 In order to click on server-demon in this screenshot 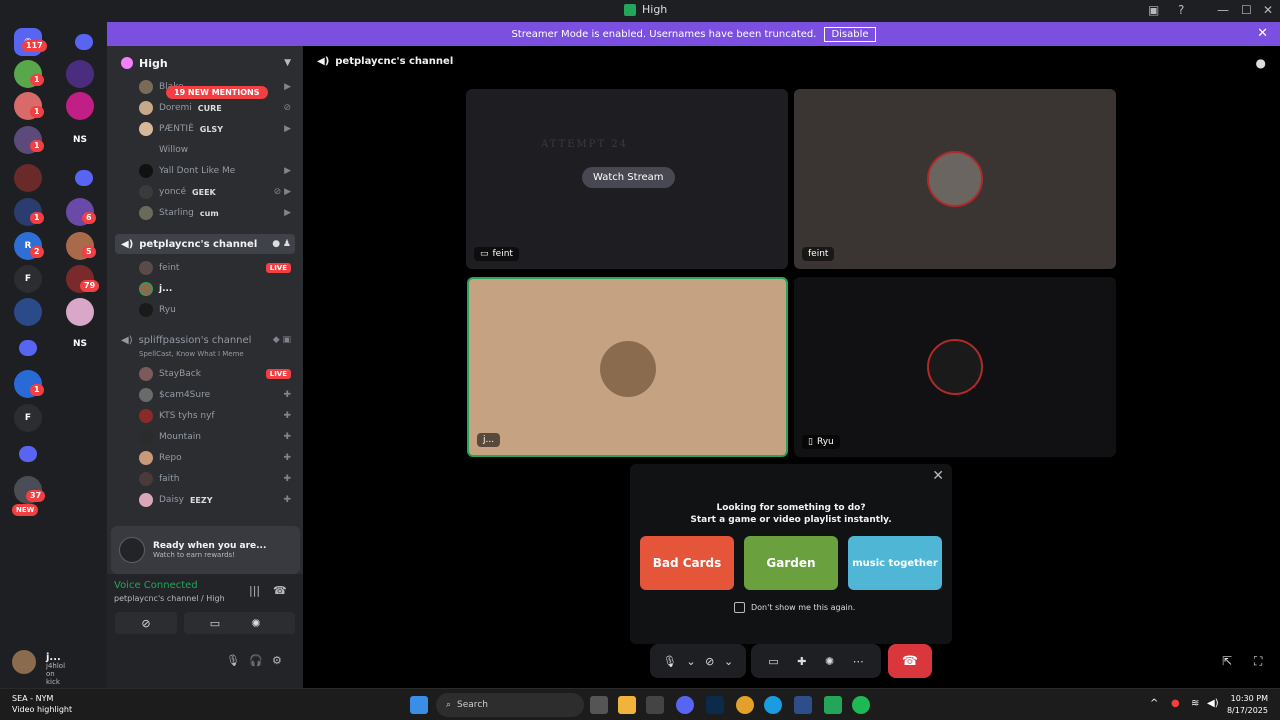, I will do `click(28, 178)`.